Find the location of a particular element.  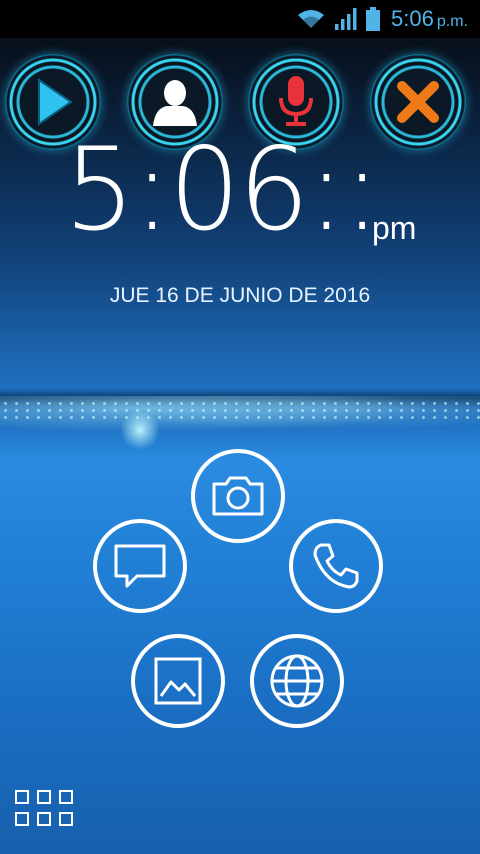

camera-shortcut is located at coordinates (238, 496).